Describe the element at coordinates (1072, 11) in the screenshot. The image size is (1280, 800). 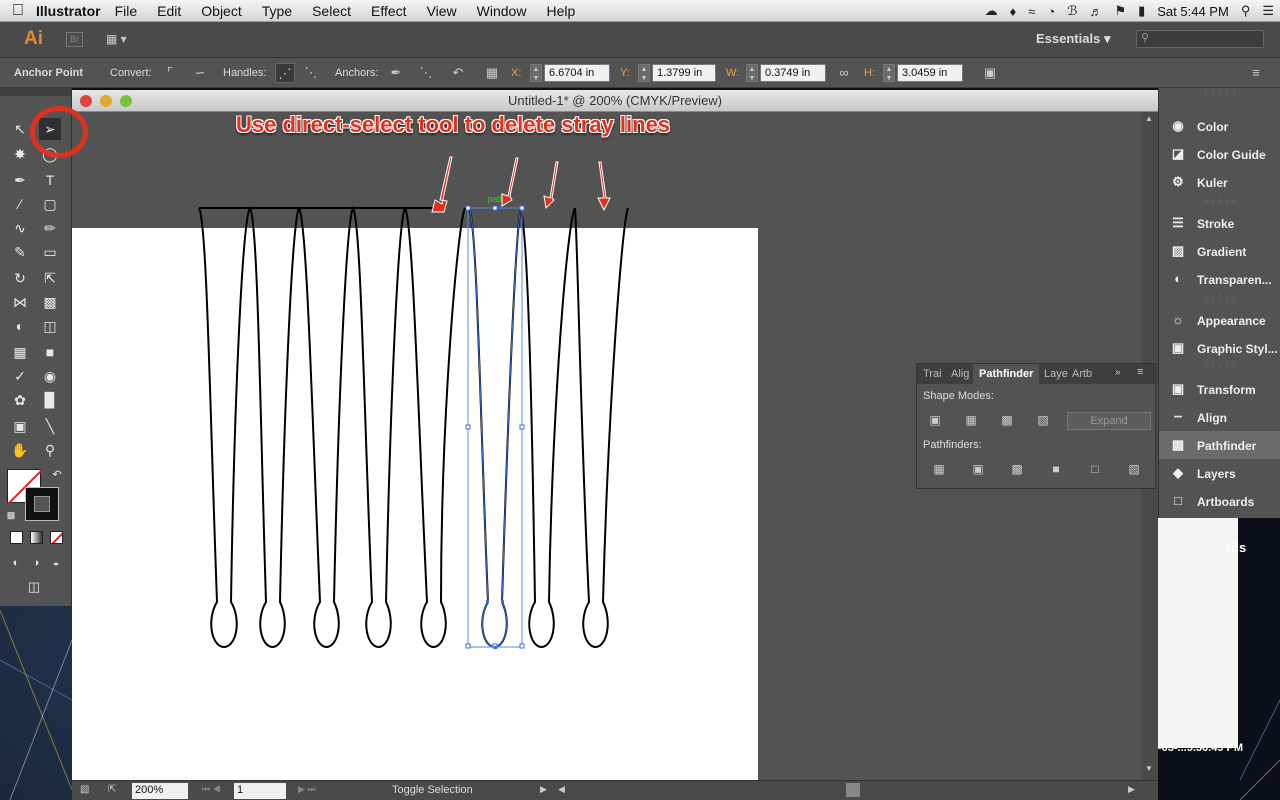
I see `bluetooth-icon: ℬ` at that location.